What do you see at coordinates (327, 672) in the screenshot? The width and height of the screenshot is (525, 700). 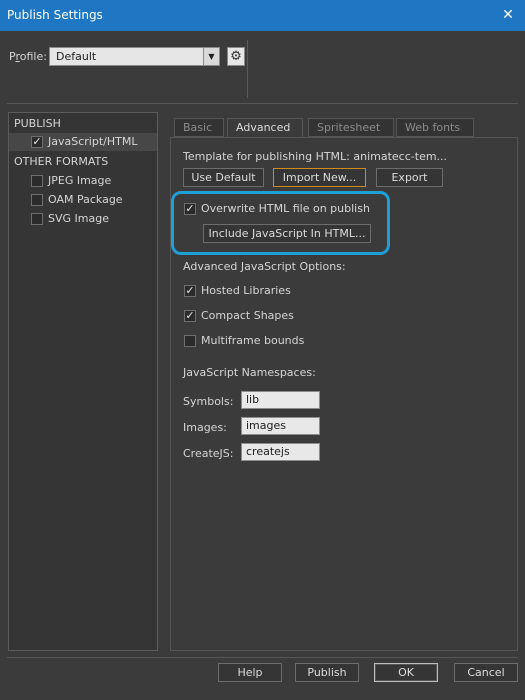 I see `publish-button: Publish` at bounding box center [327, 672].